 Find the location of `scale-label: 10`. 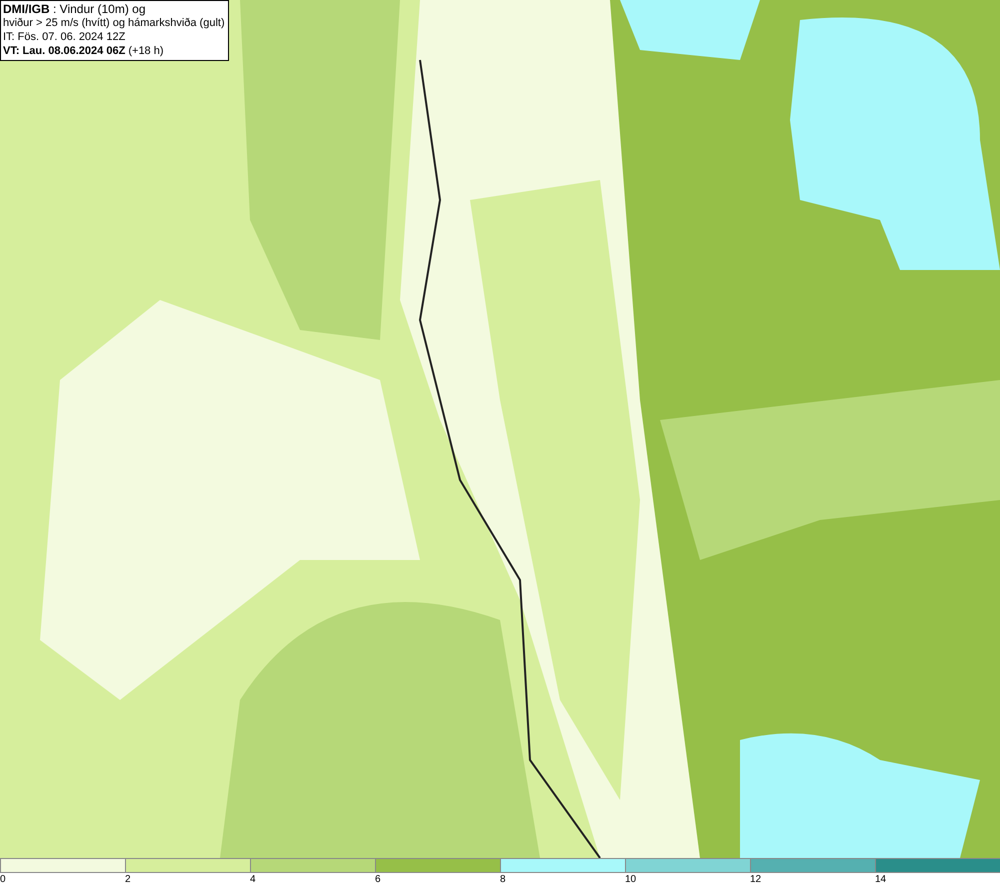

scale-label: 10 is located at coordinates (630, 880).